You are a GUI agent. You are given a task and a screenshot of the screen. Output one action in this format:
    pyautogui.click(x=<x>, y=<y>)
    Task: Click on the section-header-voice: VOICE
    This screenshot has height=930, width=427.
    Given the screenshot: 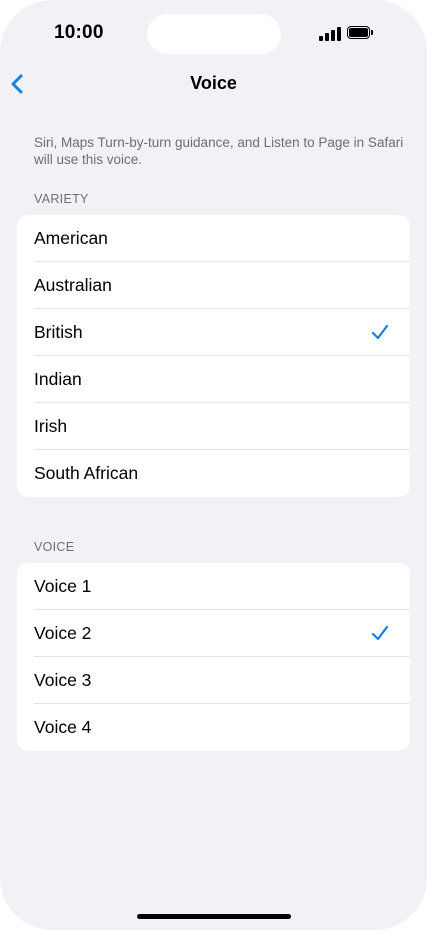 What is the action you would take?
    pyautogui.click(x=54, y=547)
    